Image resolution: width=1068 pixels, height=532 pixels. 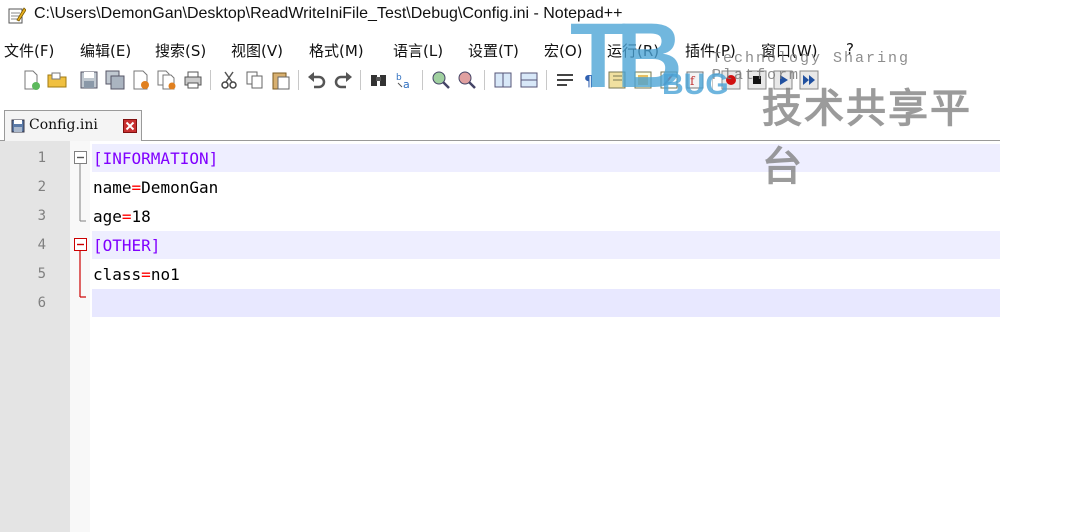 What do you see at coordinates (633, 50) in the screenshot?
I see `menu-run: 运行(R)` at bounding box center [633, 50].